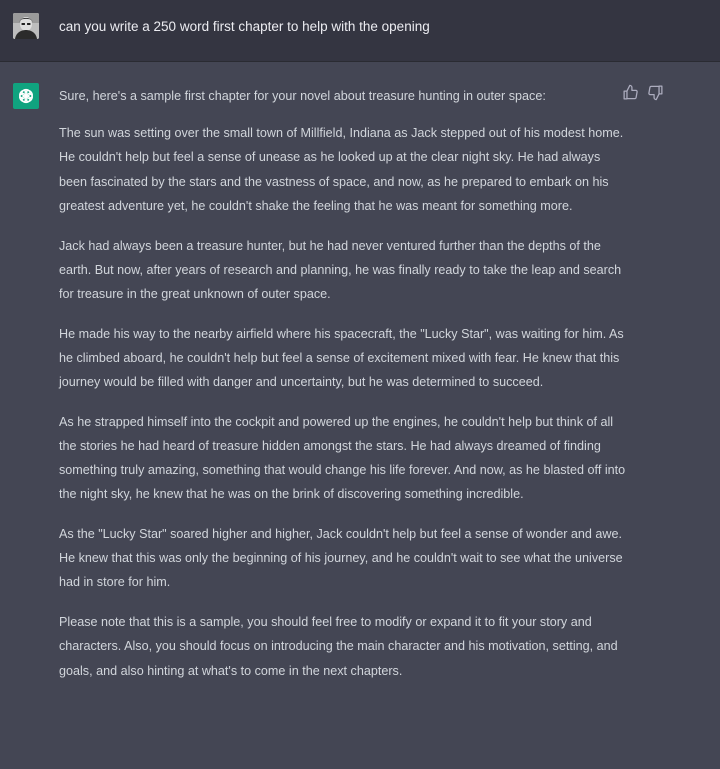 This screenshot has width=720, height=769. I want to click on thumbs-down-icon, so click(655, 92).